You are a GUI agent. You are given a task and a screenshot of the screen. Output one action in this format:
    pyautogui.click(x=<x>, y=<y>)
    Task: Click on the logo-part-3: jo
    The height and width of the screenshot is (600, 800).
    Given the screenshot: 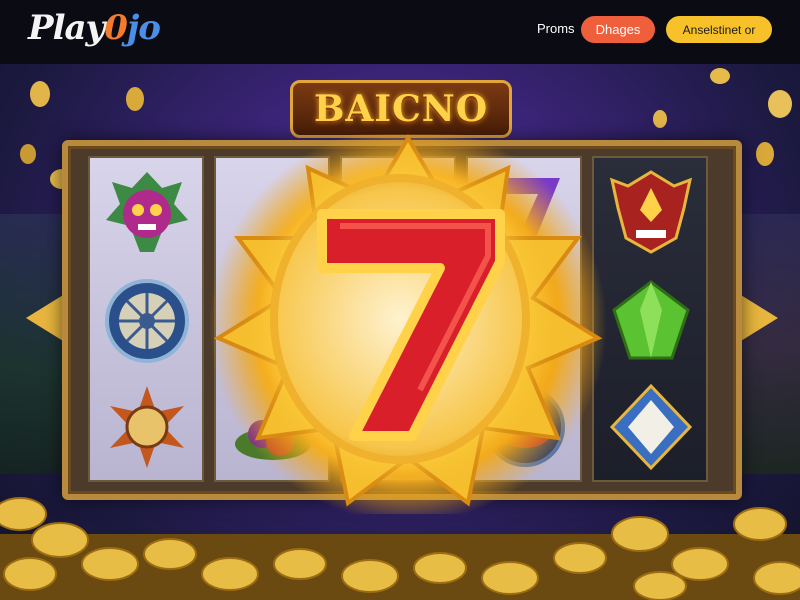 What is the action you would take?
    pyautogui.click(x=143, y=28)
    